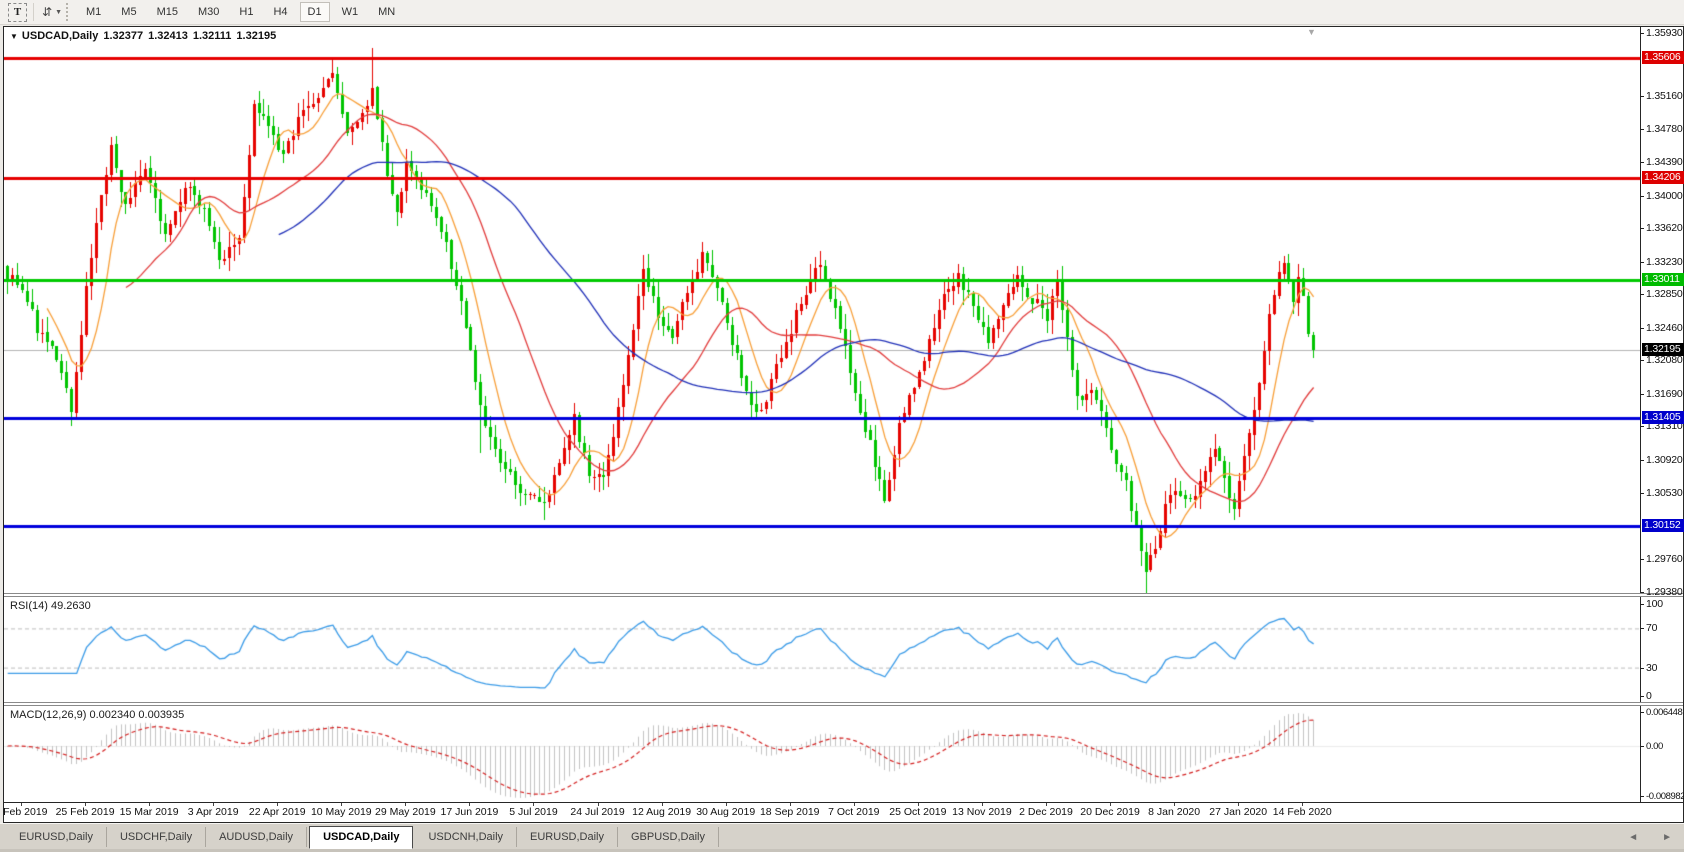 This screenshot has height=852, width=1684. I want to click on chart-tab-usdcad-3: USDCAD,Daily, so click(361, 837).